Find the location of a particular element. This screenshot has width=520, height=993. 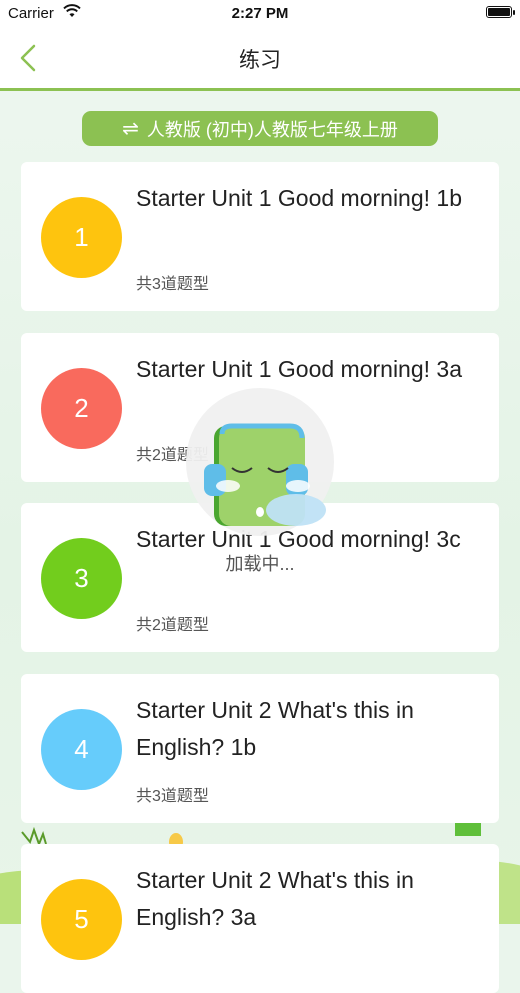

page-title: 练习 is located at coordinates (260, 60).